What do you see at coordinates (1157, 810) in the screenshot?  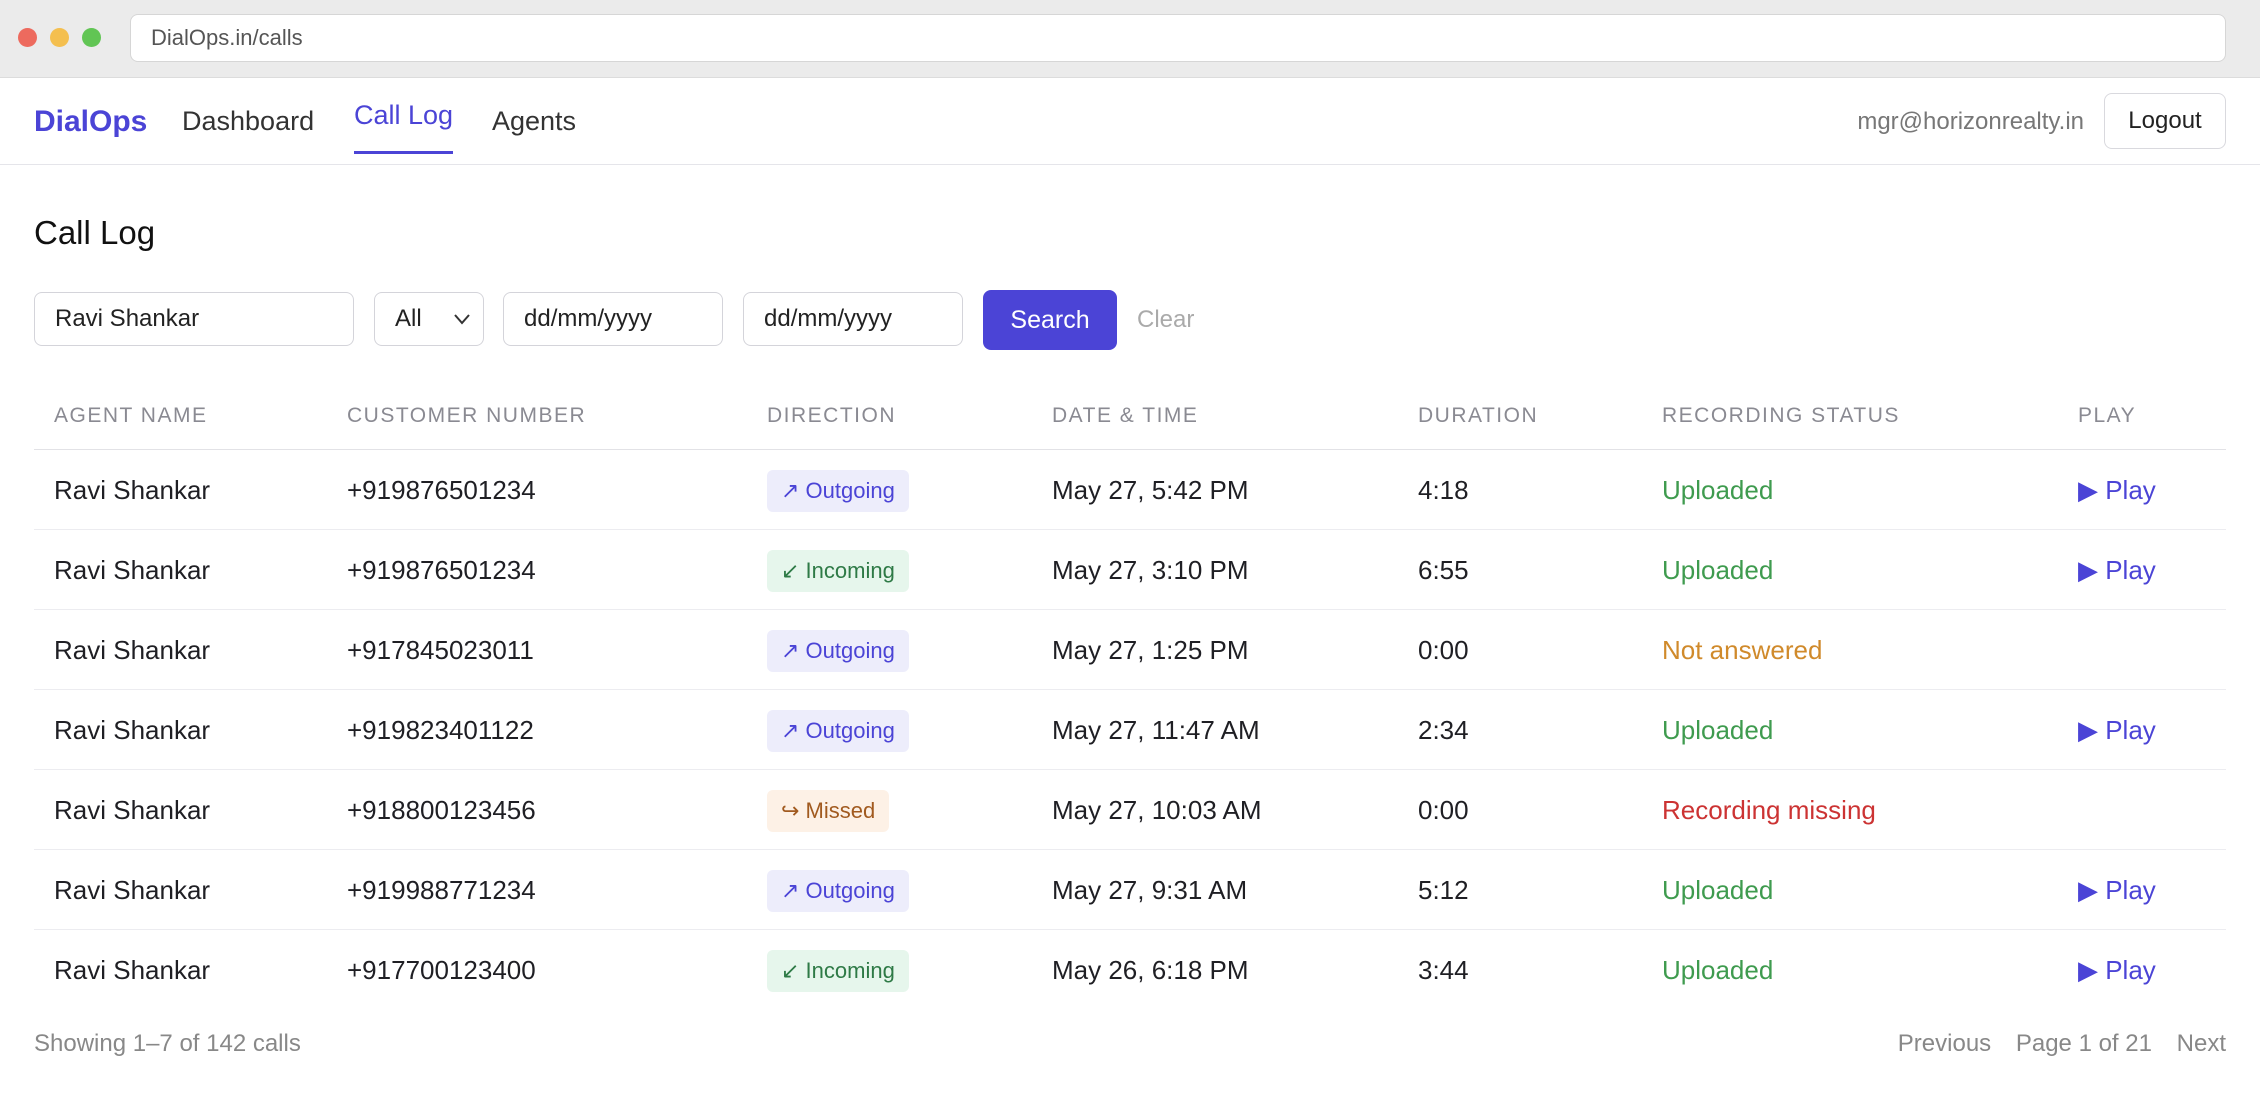 I see `date-time: May 27, 10:03 AM` at bounding box center [1157, 810].